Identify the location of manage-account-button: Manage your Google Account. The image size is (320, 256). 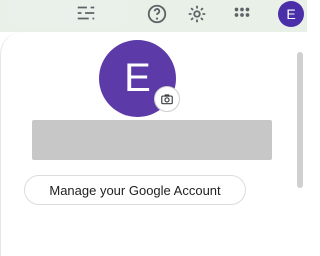
(135, 190).